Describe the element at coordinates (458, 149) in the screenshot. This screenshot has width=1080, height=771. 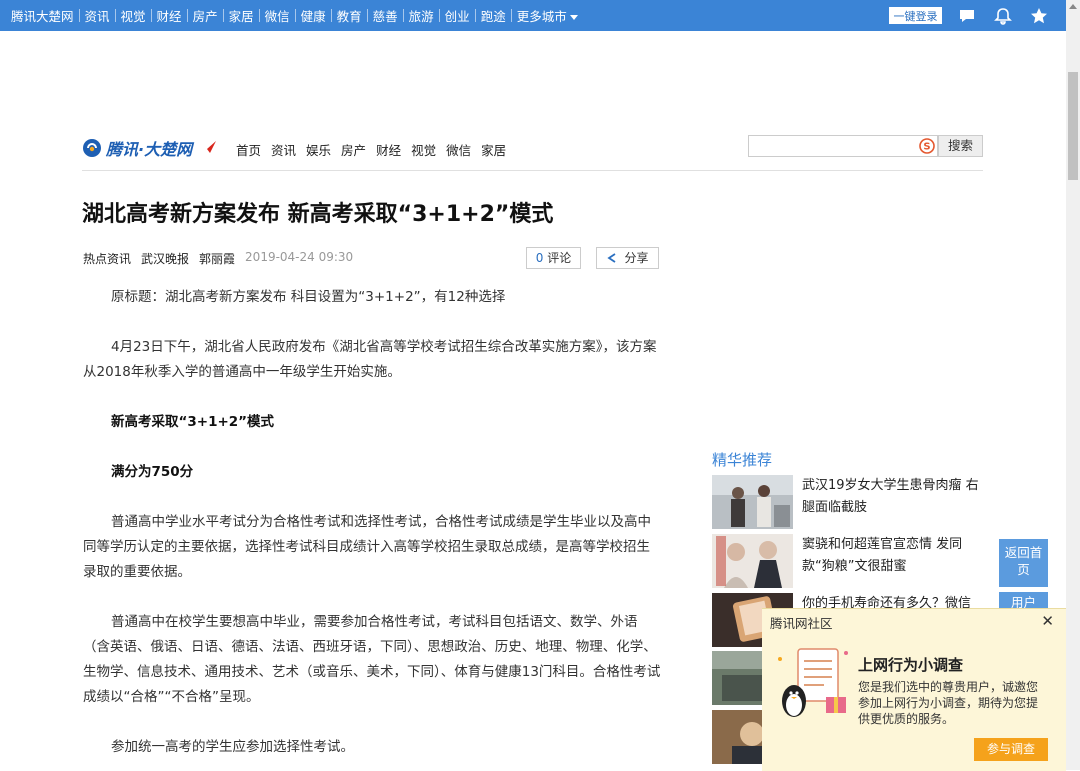
I see `site-nav-link: 微信` at that location.